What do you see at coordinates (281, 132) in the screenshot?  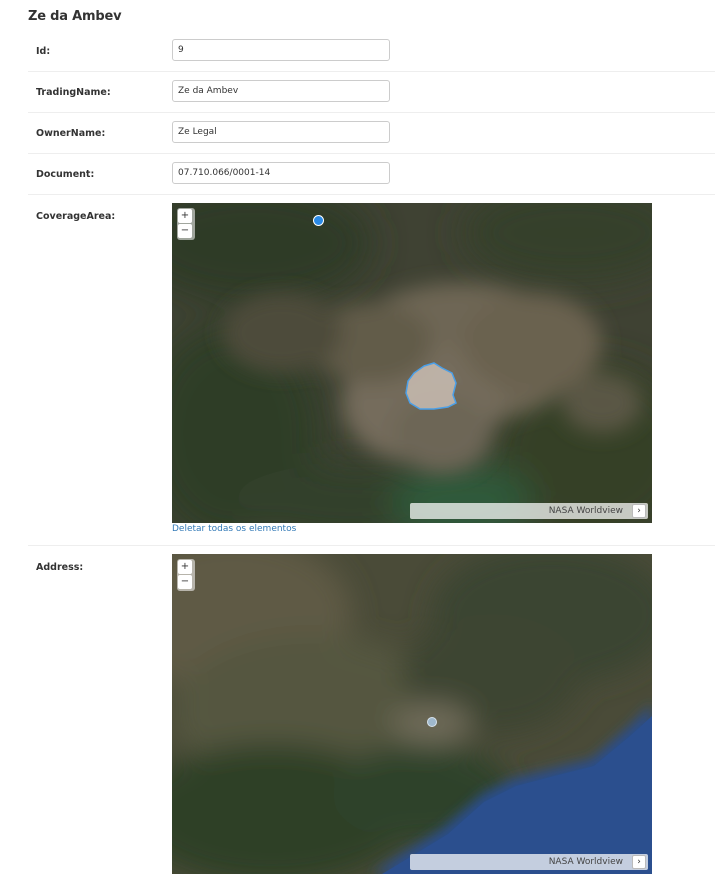 I see `owner-name-field: Ze Legal` at bounding box center [281, 132].